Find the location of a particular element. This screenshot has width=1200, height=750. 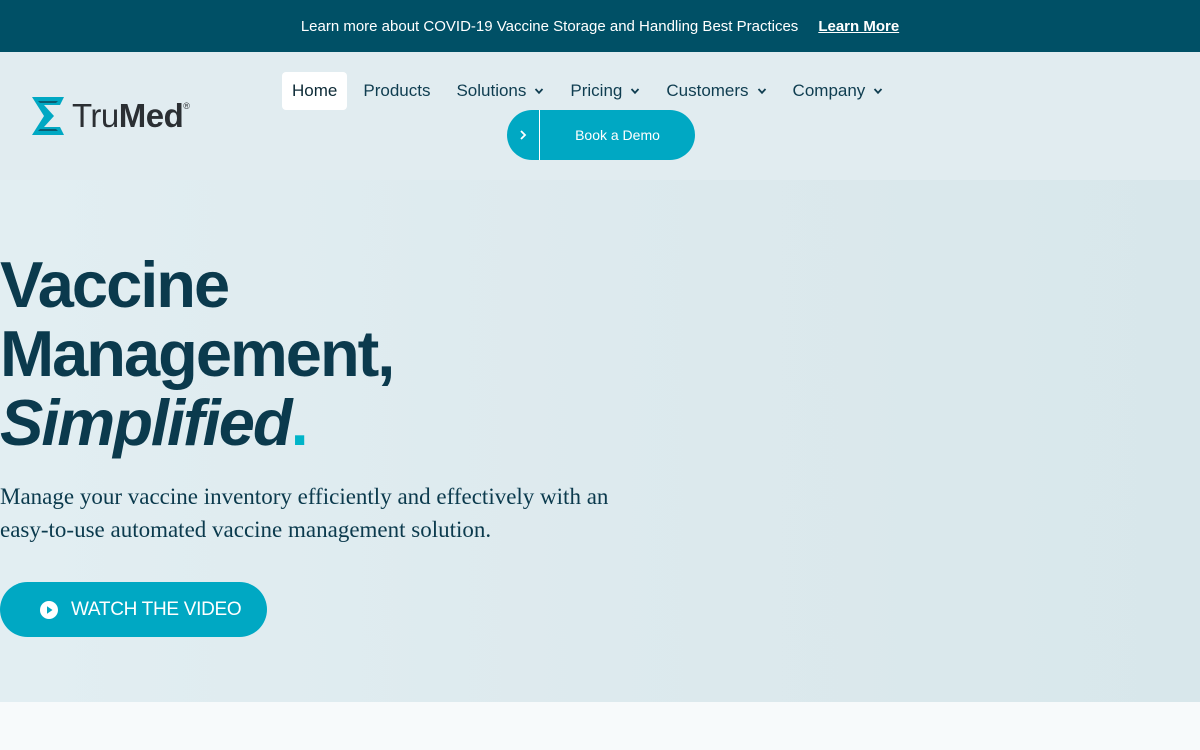

trumed-logo: TruMed® is located at coordinates (110, 116).